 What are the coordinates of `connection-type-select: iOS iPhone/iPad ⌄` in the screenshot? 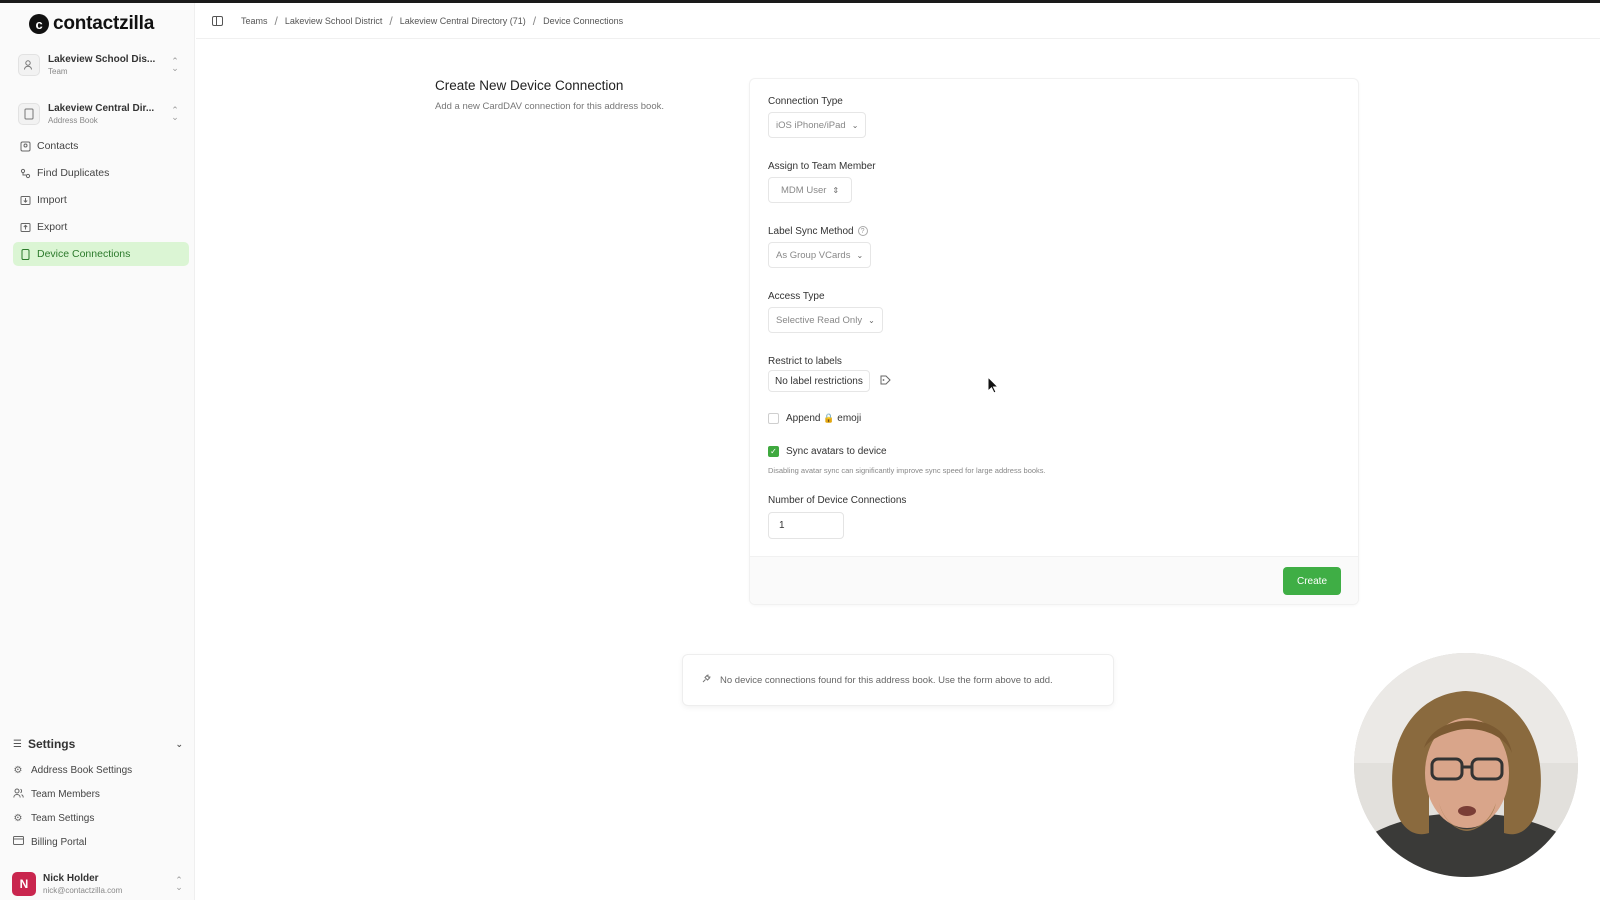 It's located at (817, 125).